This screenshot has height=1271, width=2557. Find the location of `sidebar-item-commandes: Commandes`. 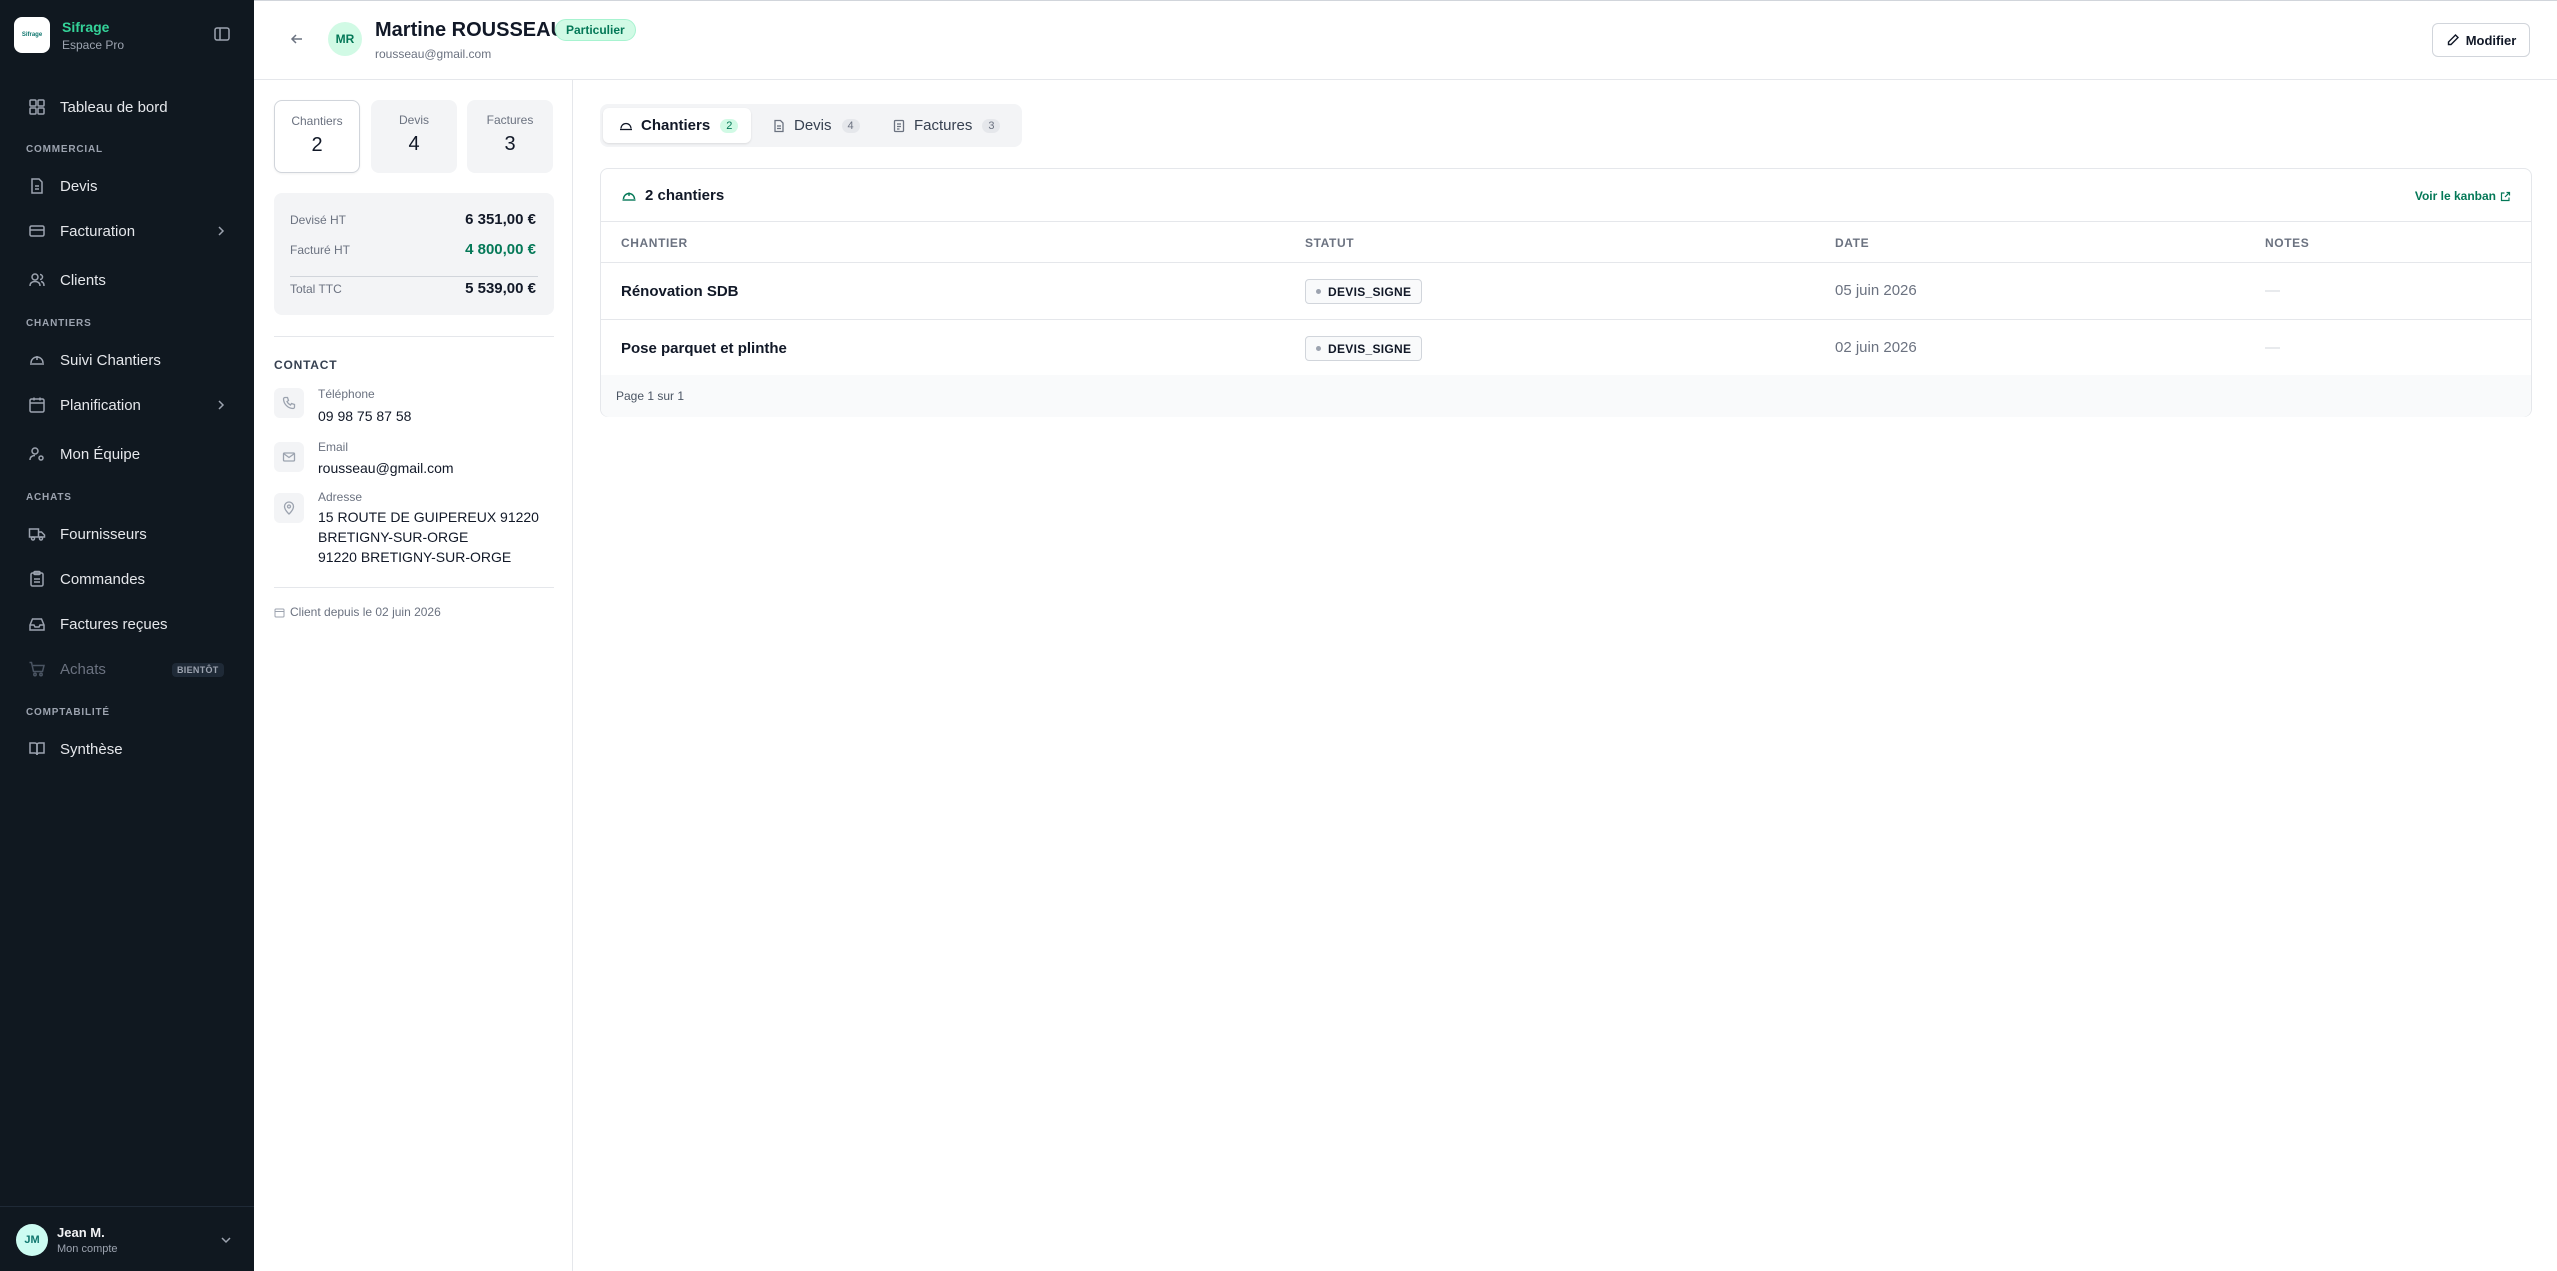

sidebar-item-commandes: Commandes is located at coordinates (127, 579).